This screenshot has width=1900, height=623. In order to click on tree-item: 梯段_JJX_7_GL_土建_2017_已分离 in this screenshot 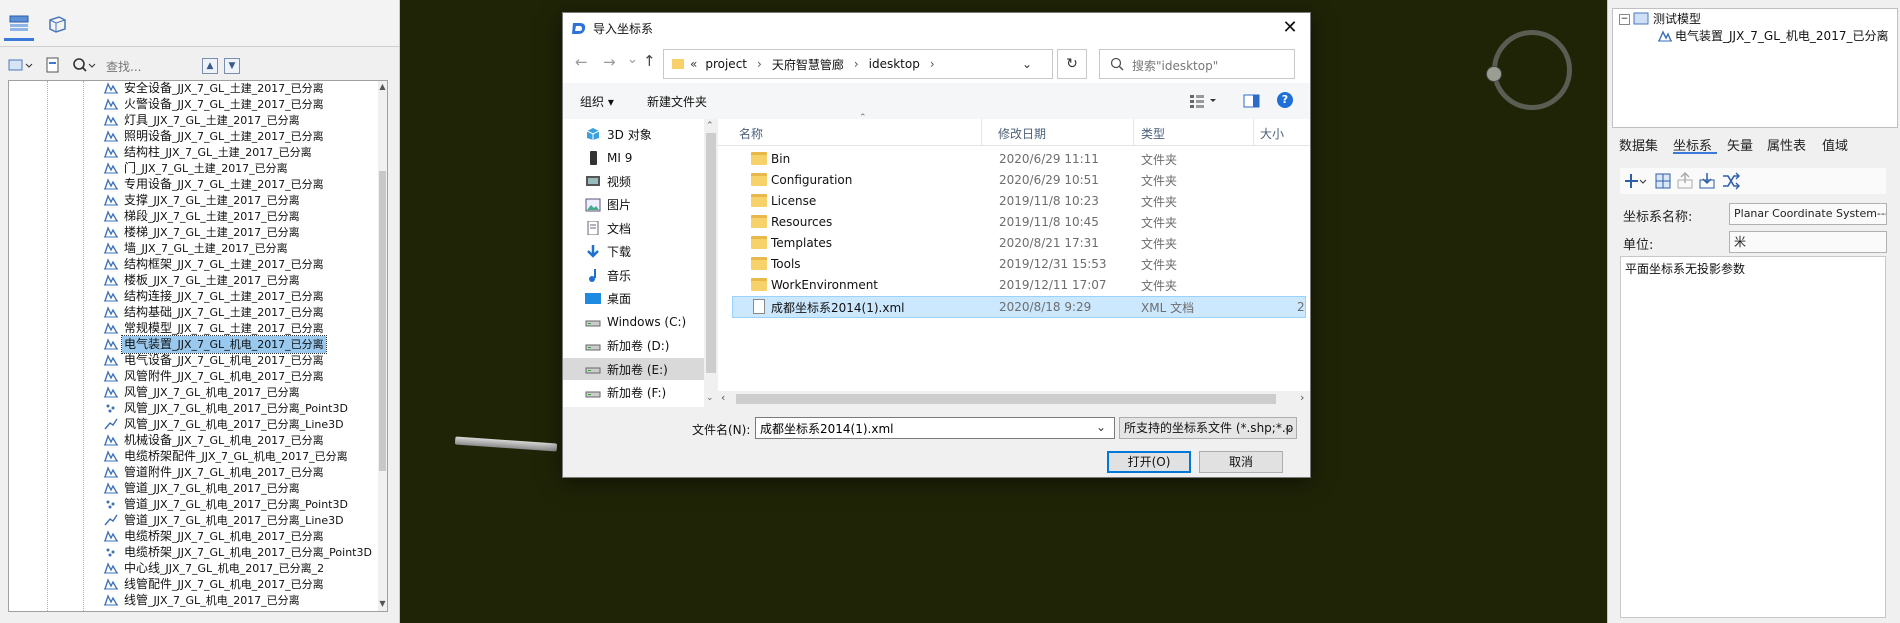, I will do `click(203, 216)`.